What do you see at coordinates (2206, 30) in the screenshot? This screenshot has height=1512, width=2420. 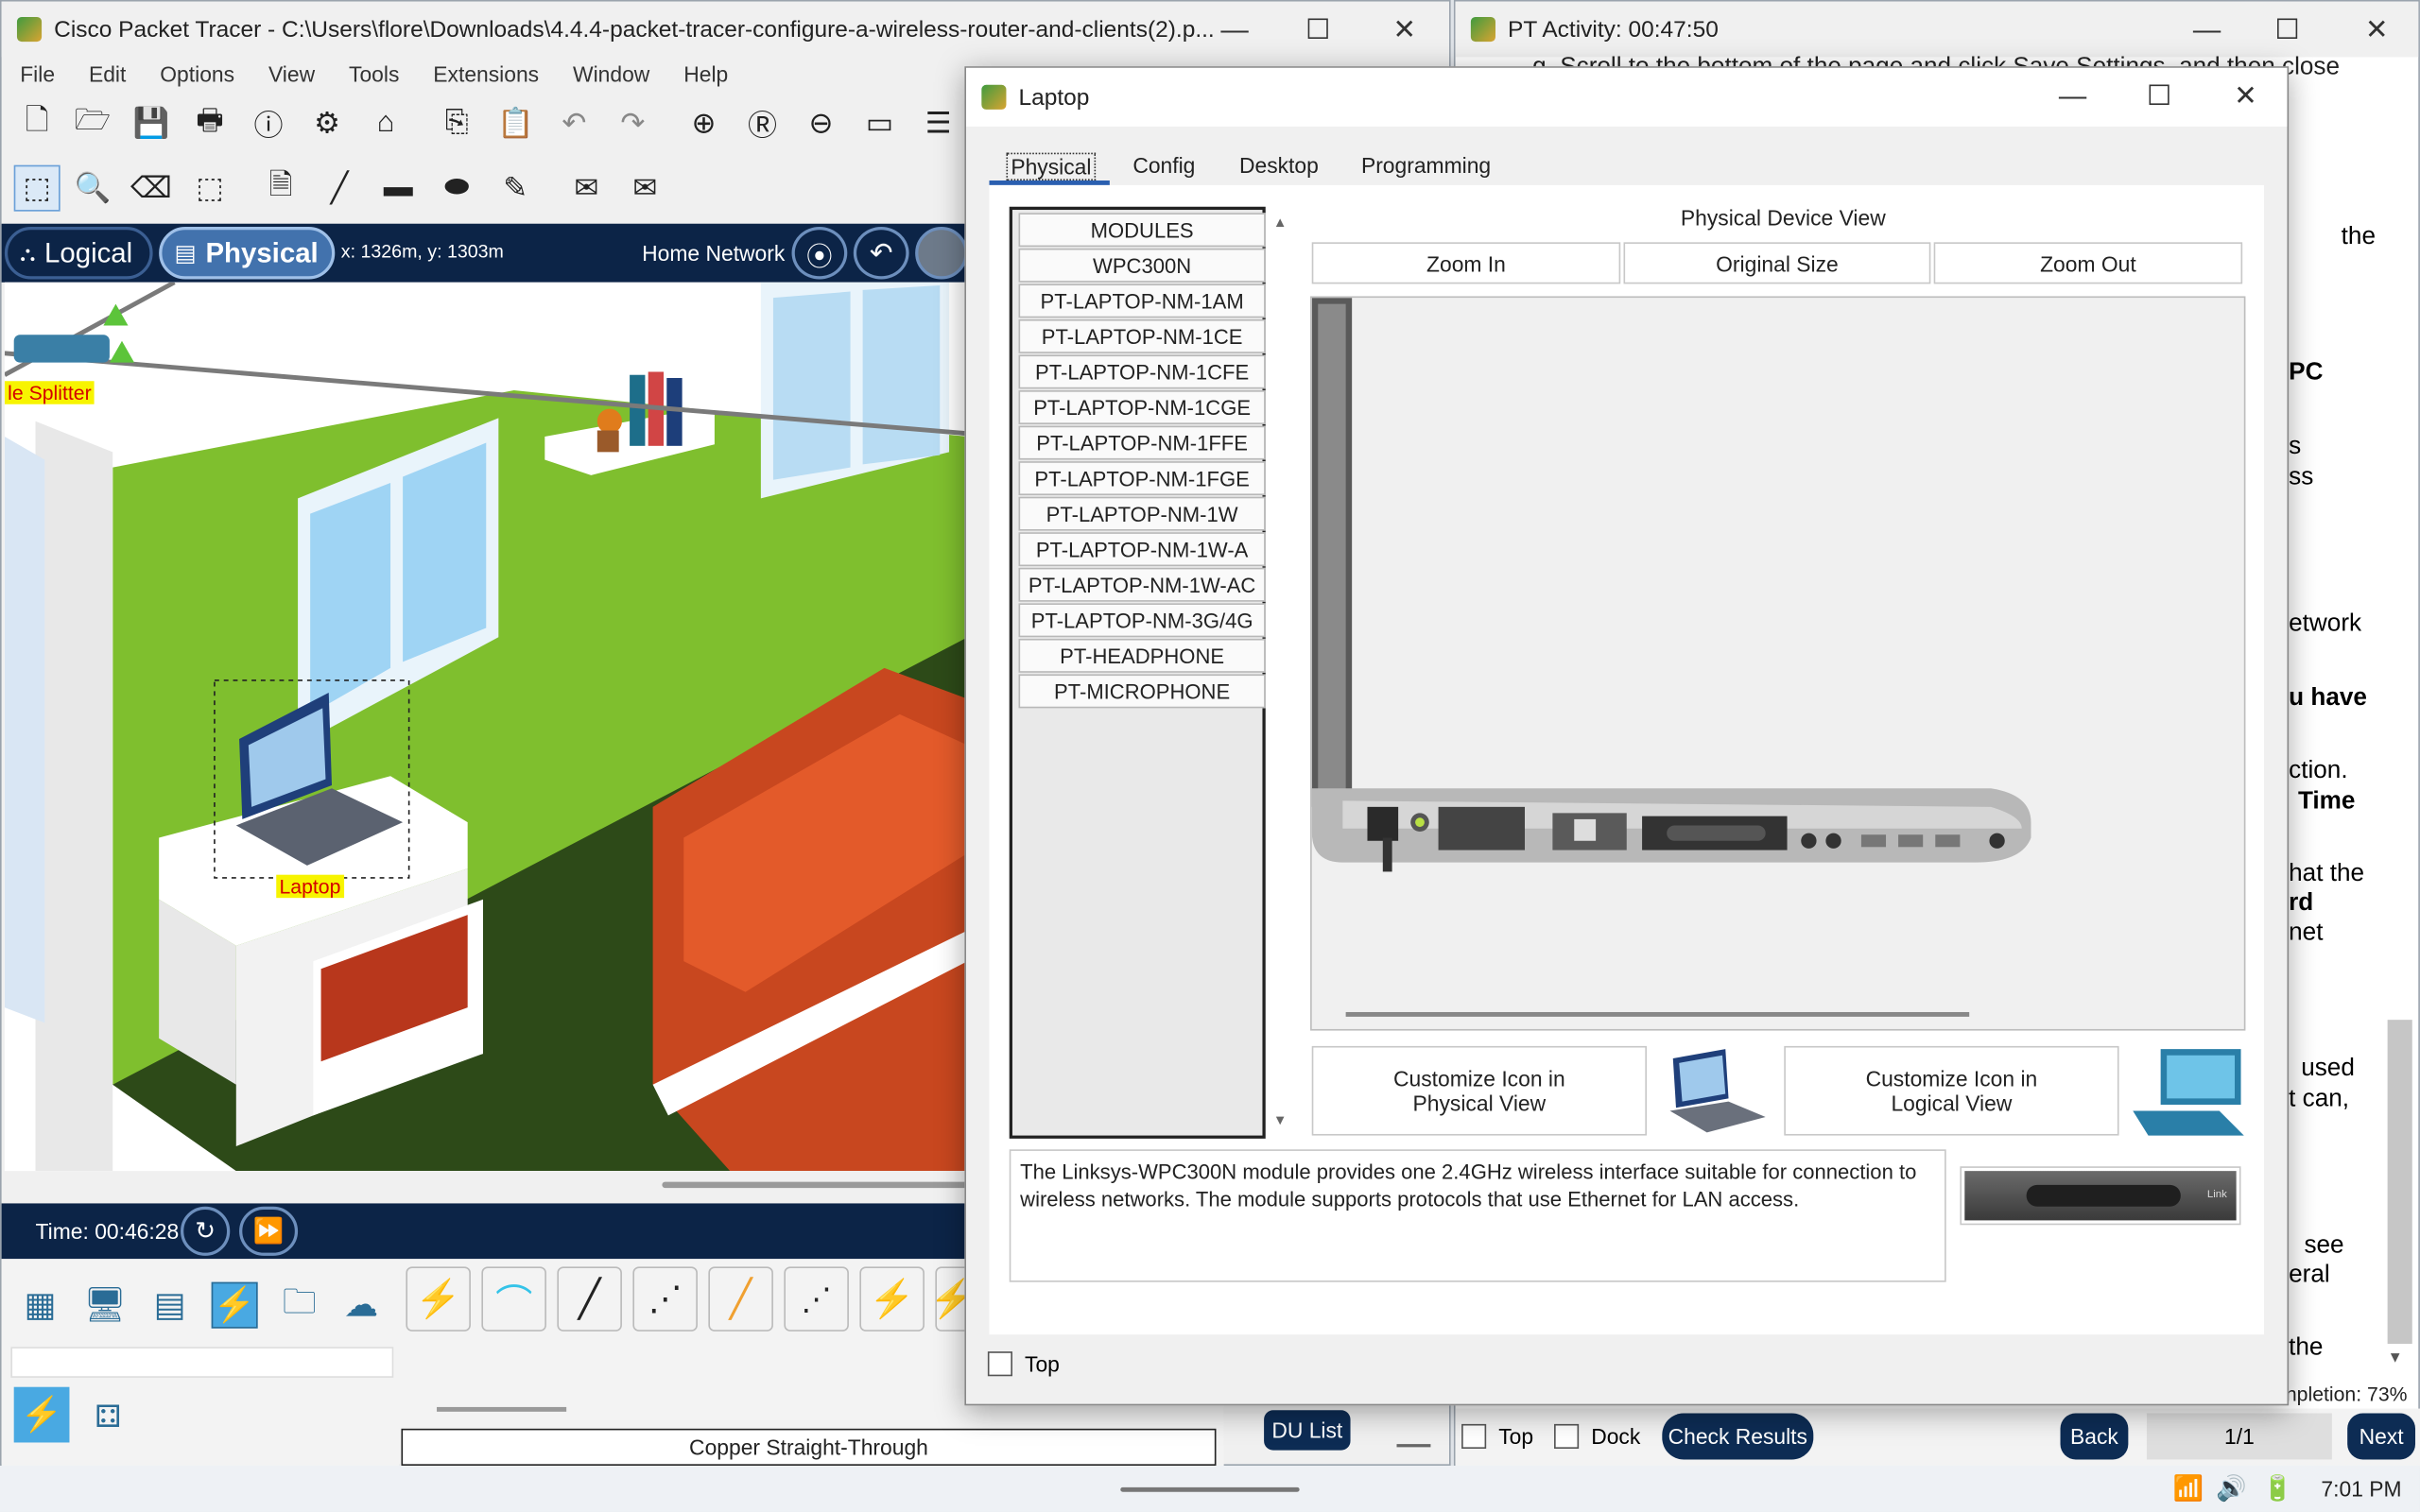 I see `activity-minimize-button: —` at bounding box center [2206, 30].